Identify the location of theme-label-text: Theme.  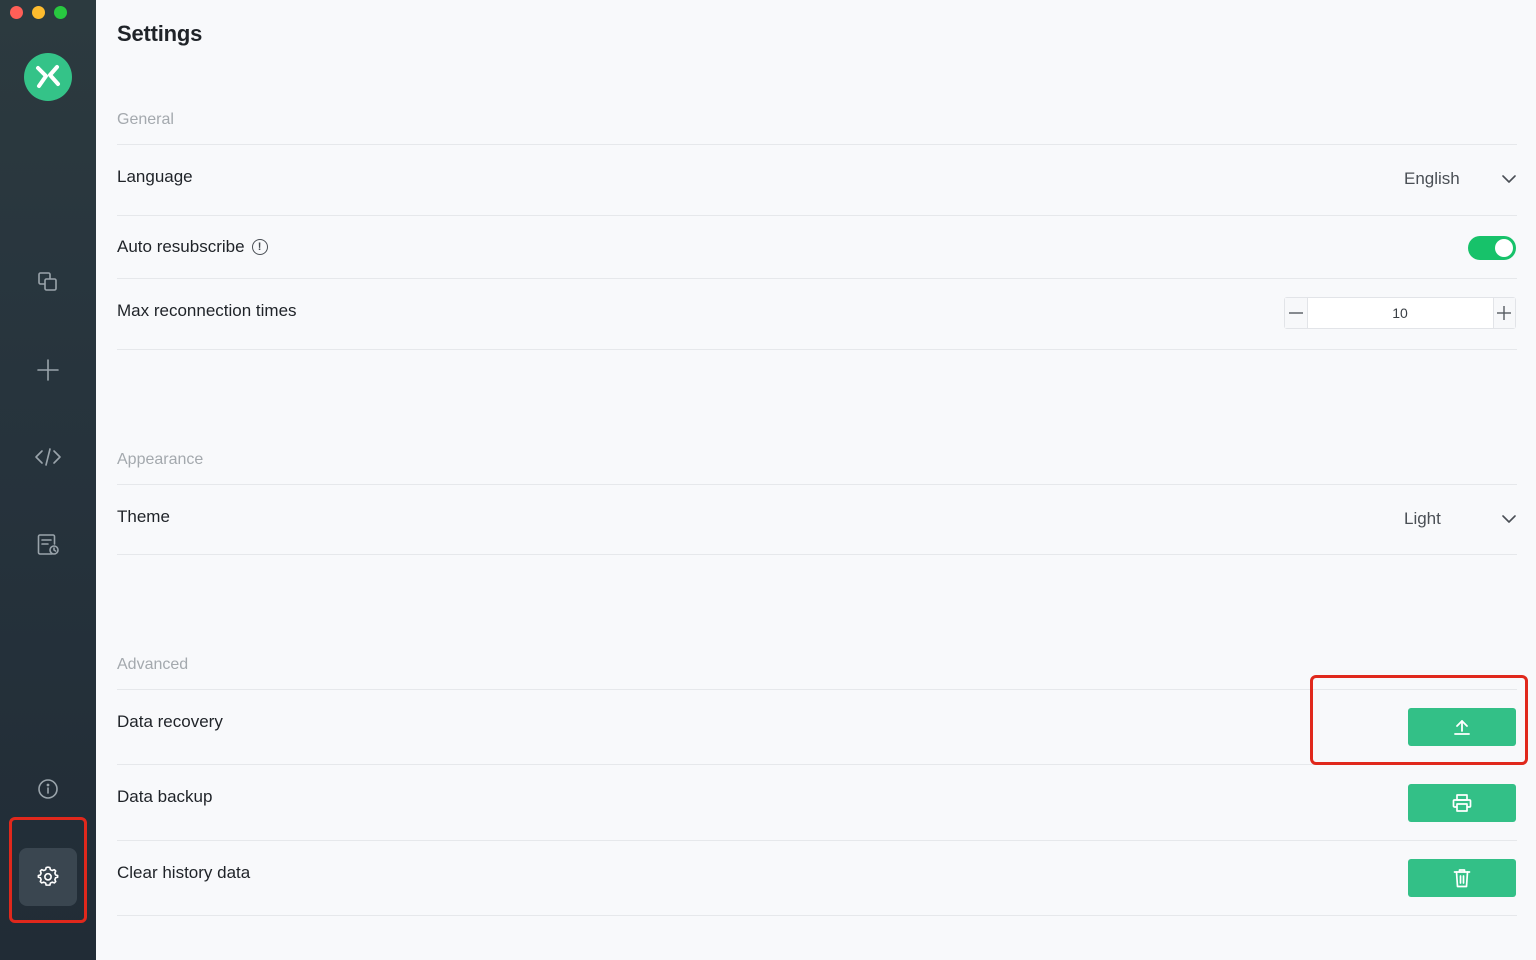
(143, 516).